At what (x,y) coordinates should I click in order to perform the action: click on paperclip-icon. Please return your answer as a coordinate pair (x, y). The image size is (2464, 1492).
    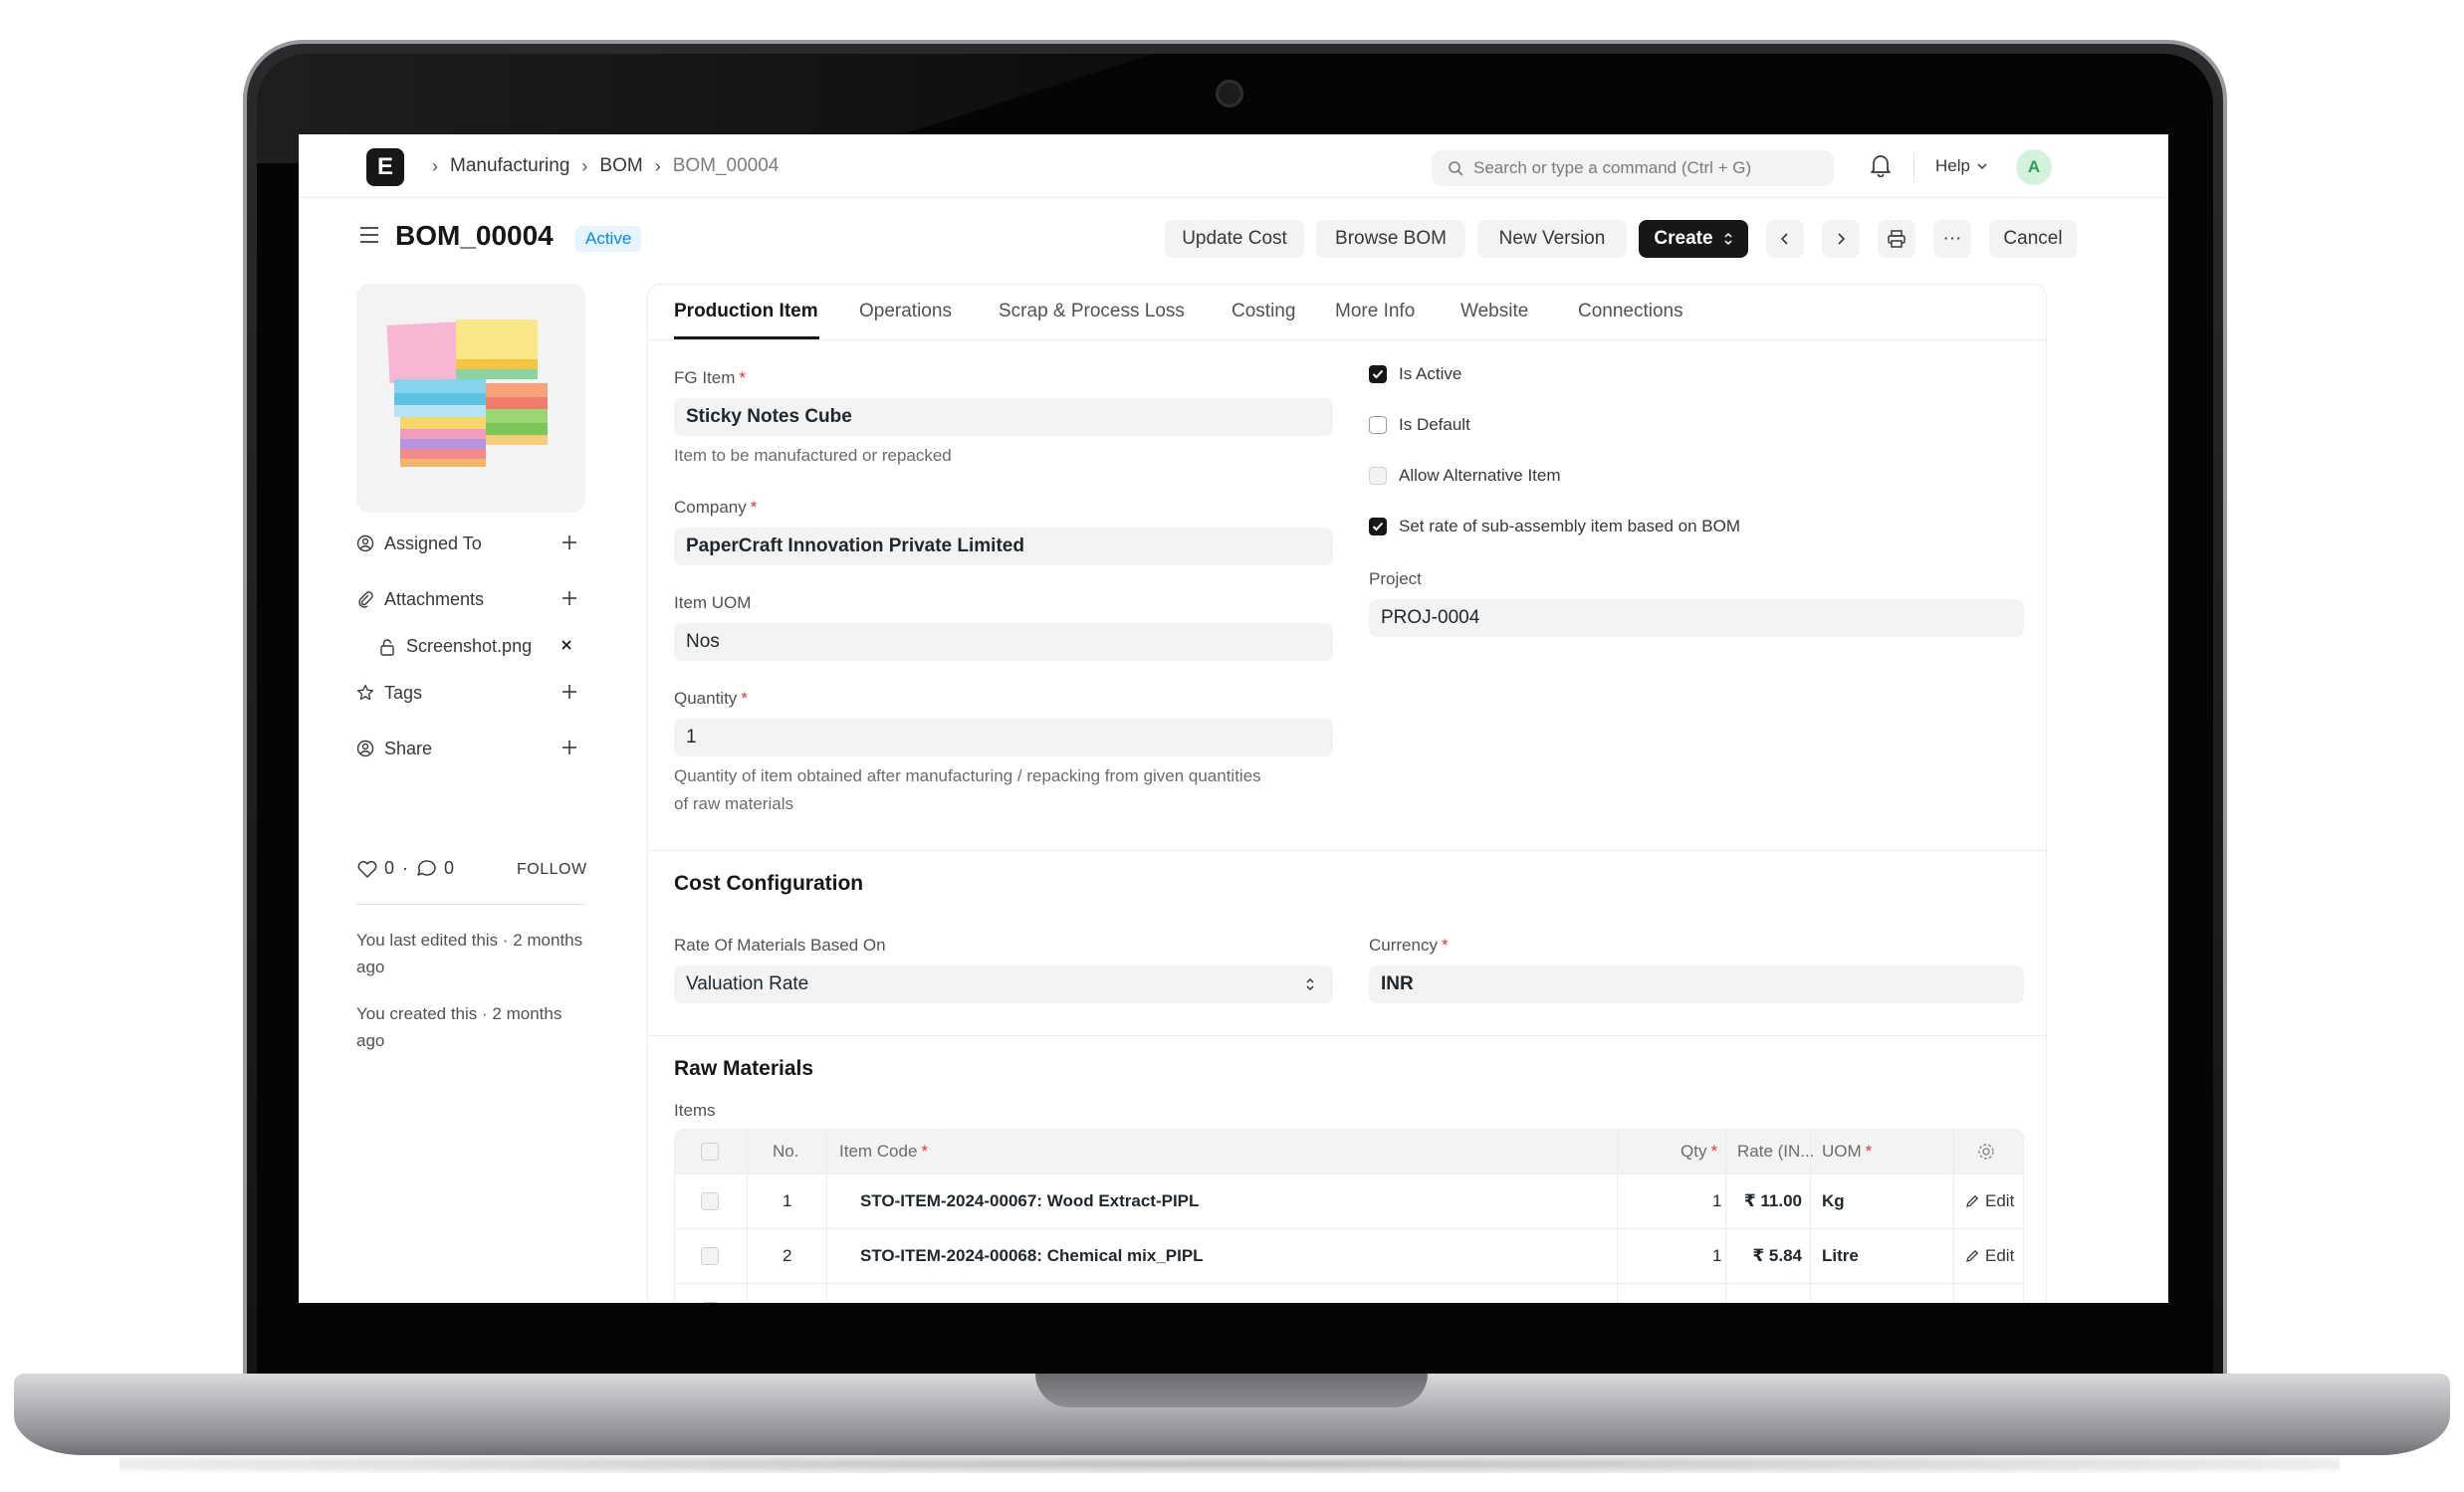
    Looking at the image, I should click on (367, 599).